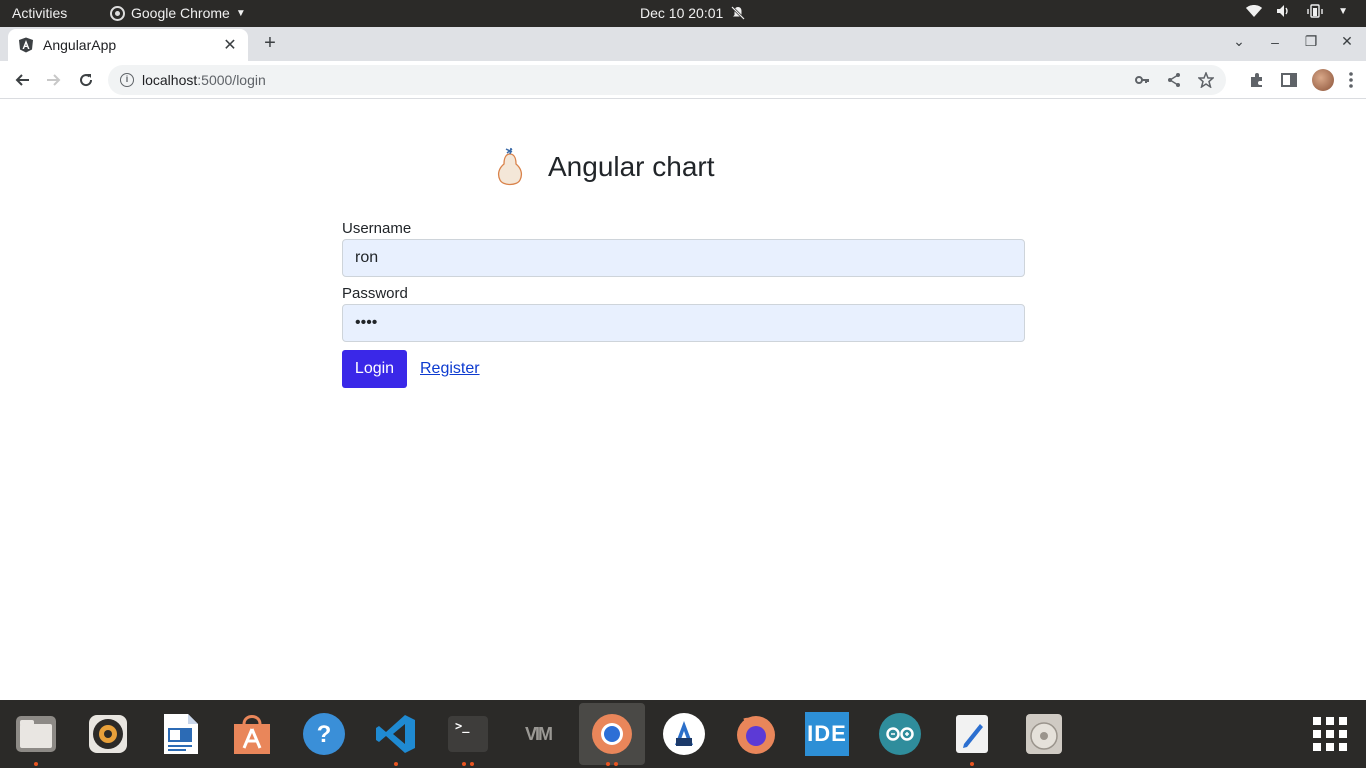 The width and height of the screenshot is (1366, 768). Describe the element at coordinates (468, 739) in the screenshot. I see `terminal-icon: >_` at that location.